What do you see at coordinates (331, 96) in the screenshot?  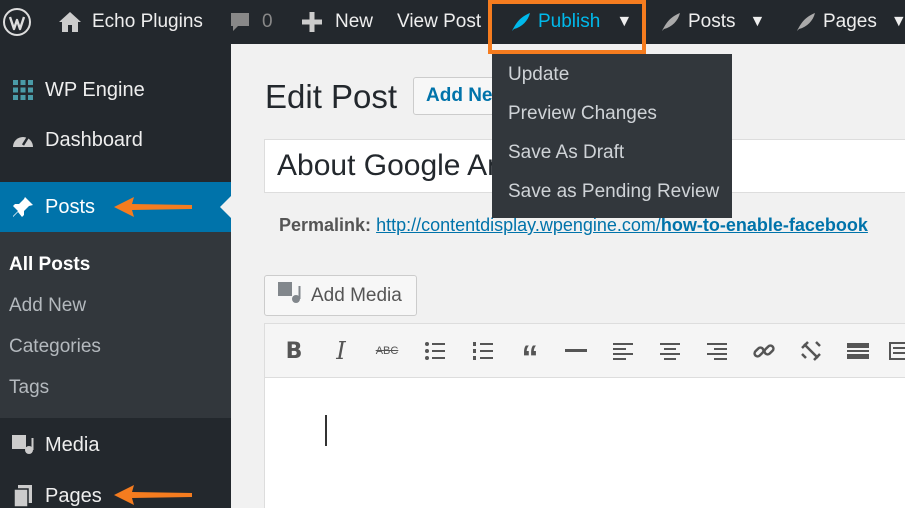 I see `page-title: Edit Post` at bounding box center [331, 96].